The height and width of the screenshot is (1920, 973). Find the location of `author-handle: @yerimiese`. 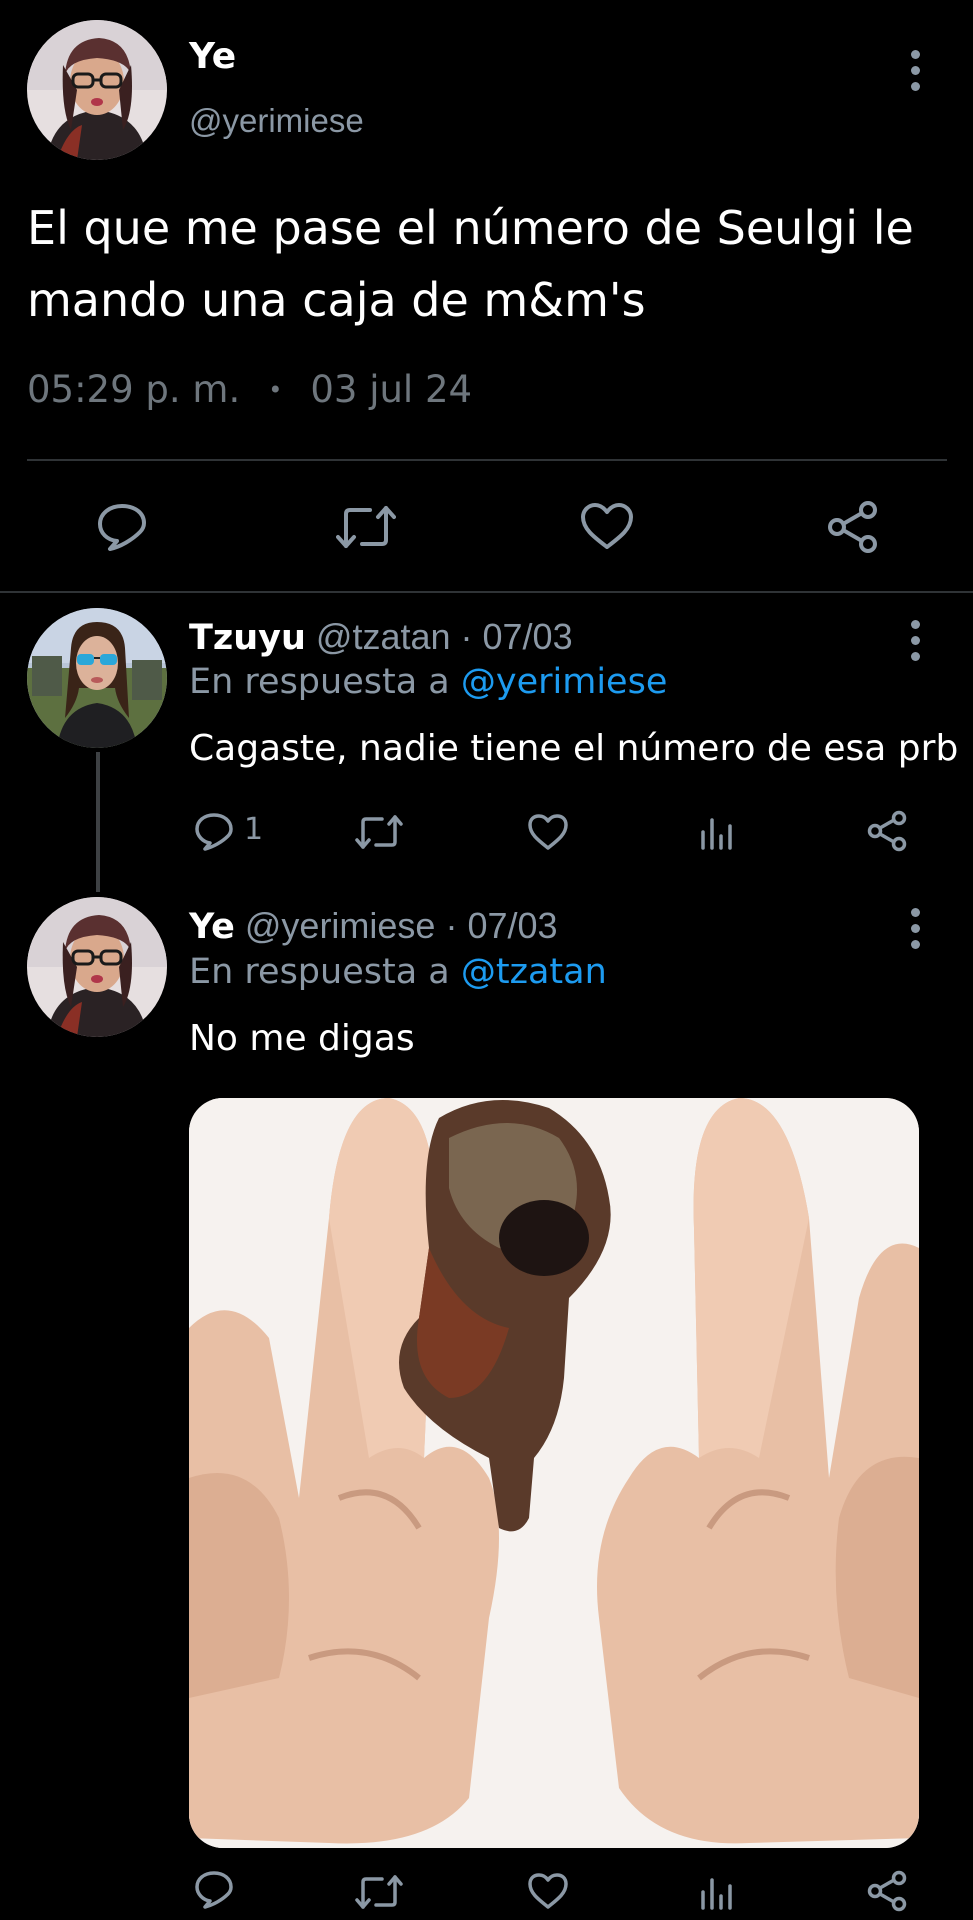

author-handle: @yerimiese is located at coordinates (276, 121).